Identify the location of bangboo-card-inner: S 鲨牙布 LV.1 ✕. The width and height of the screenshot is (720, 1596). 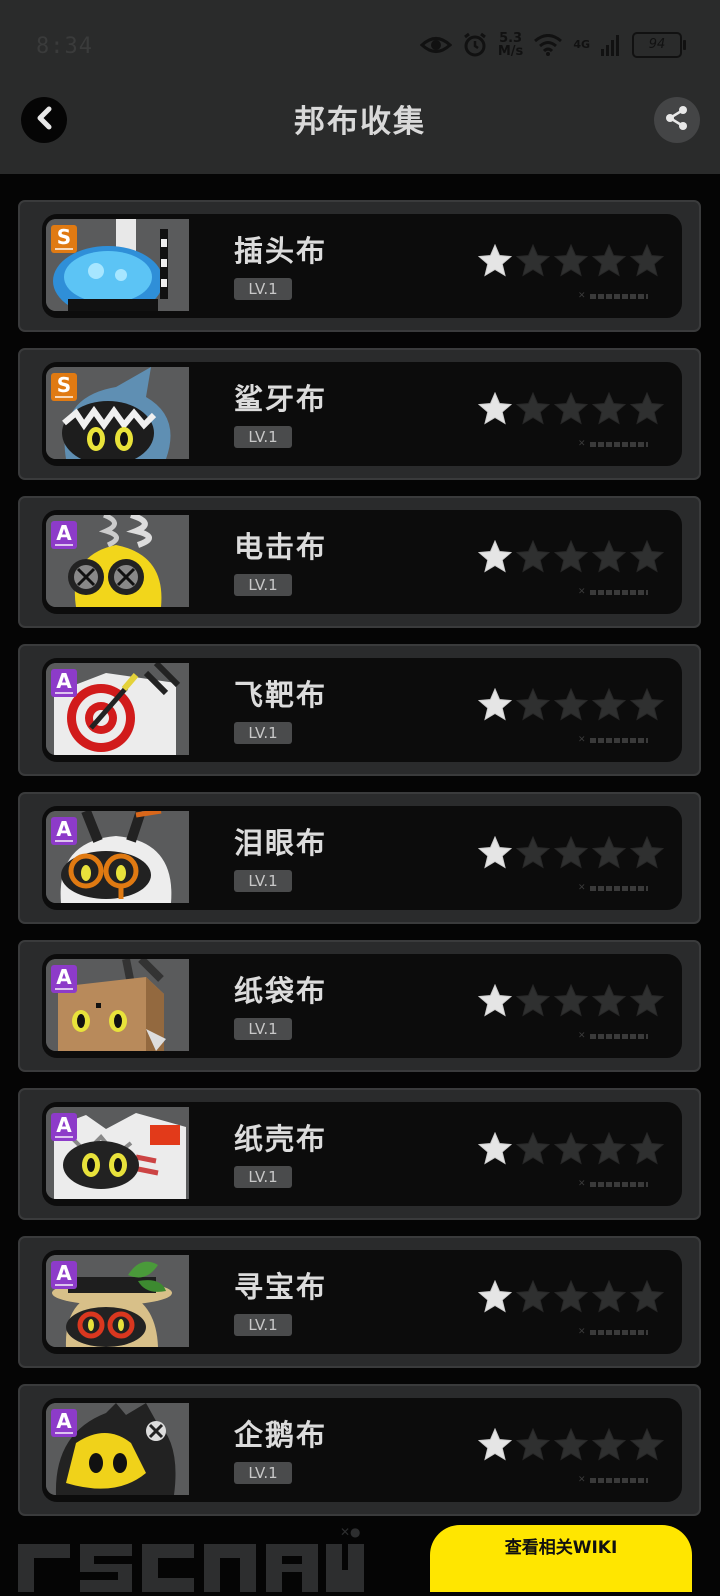
(362, 414).